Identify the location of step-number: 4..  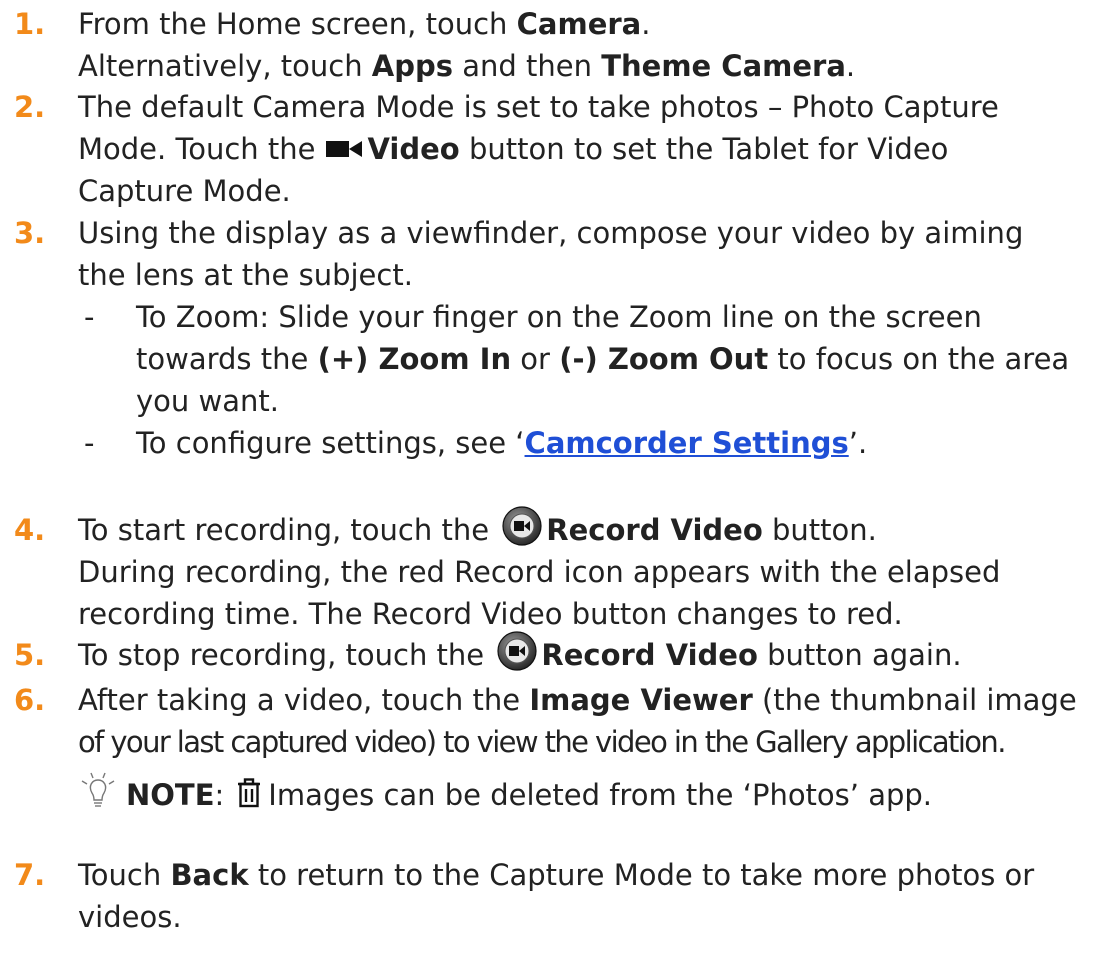
(30, 530).